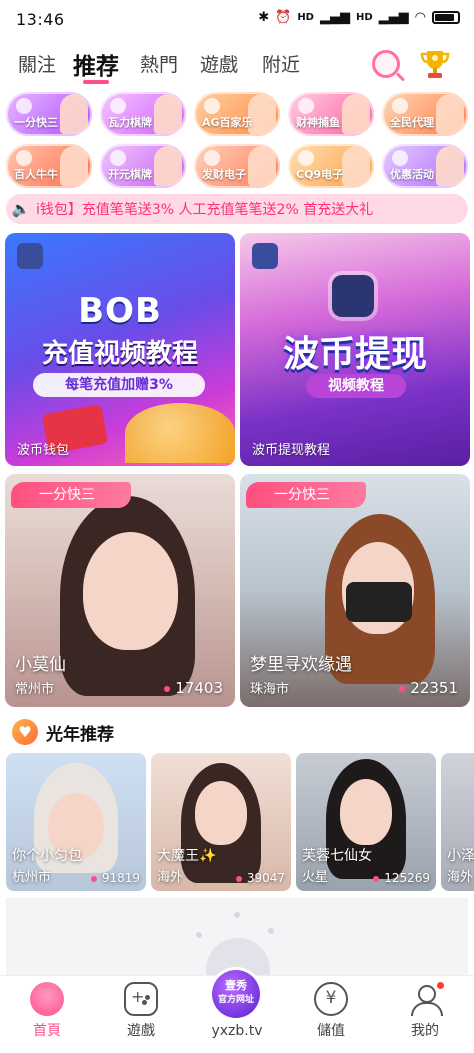  Describe the element at coordinates (119, 354) in the screenshot. I see `banner-subtitle: 充值视频教程` at that location.